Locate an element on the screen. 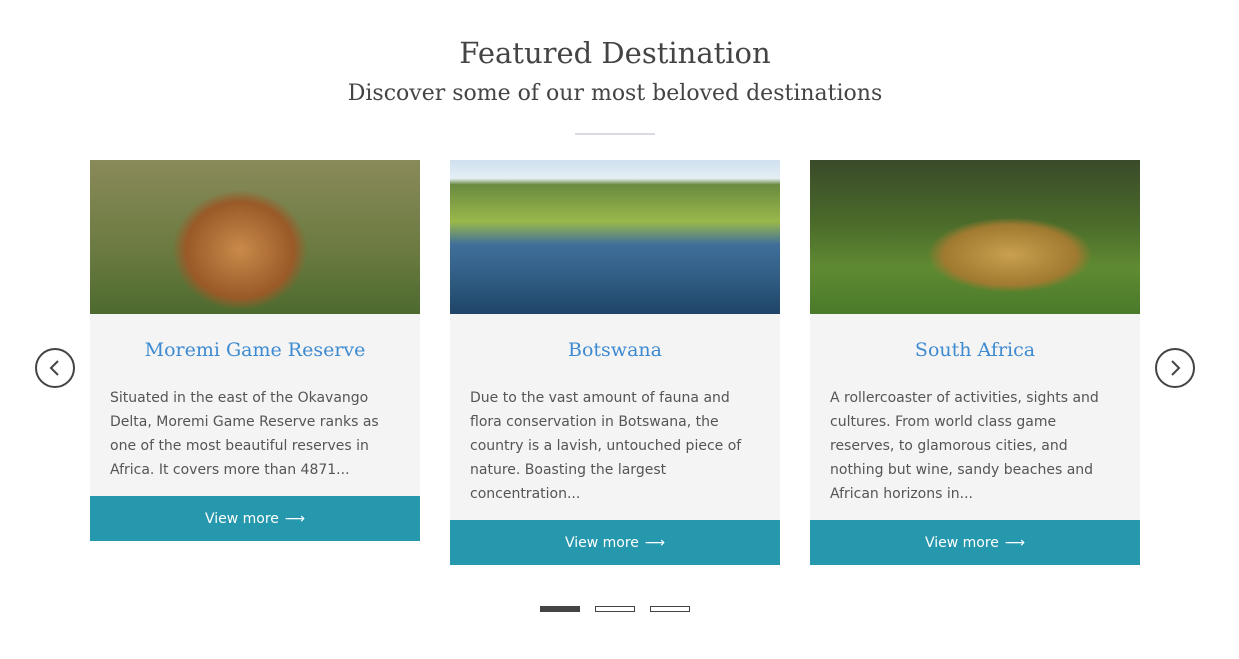 This screenshot has height=659, width=1239. elephants-image is located at coordinates (615, 237).